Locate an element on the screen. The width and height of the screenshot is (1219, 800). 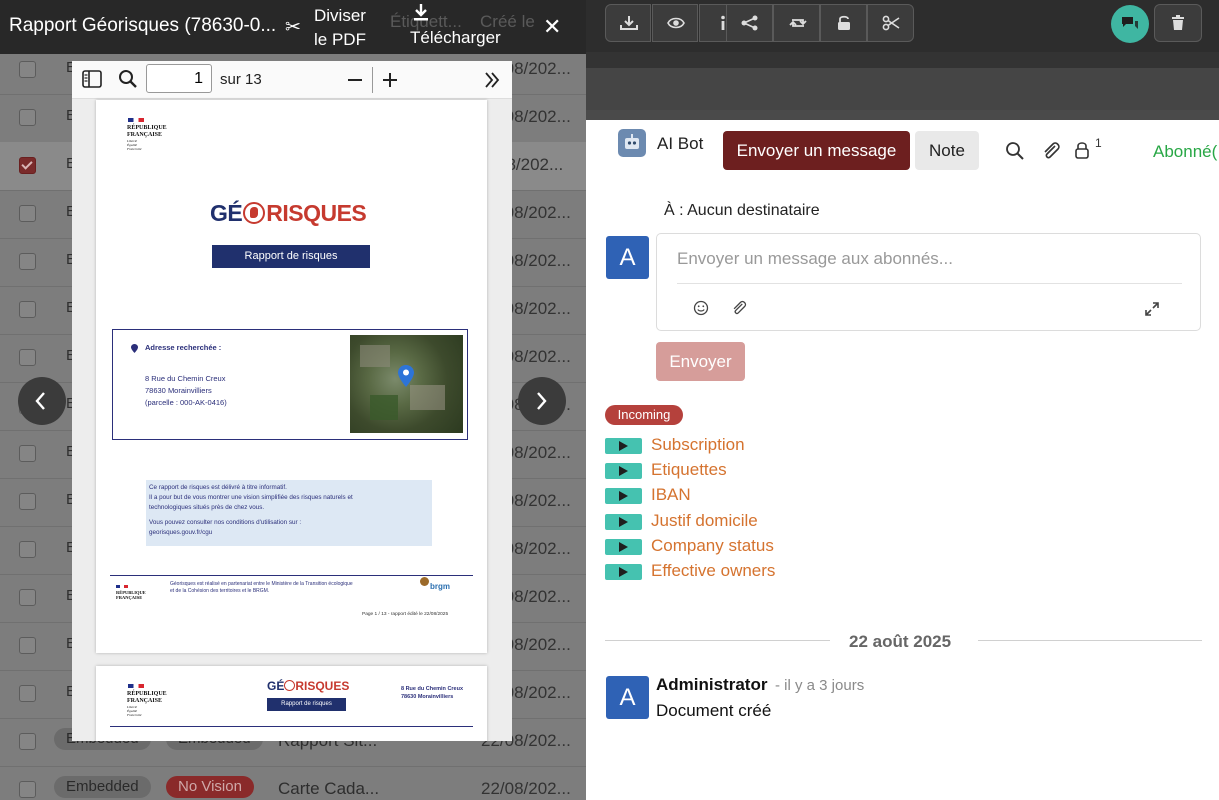
address-line-2: 78630 Morainvilliers is located at coordinates (178, 390).